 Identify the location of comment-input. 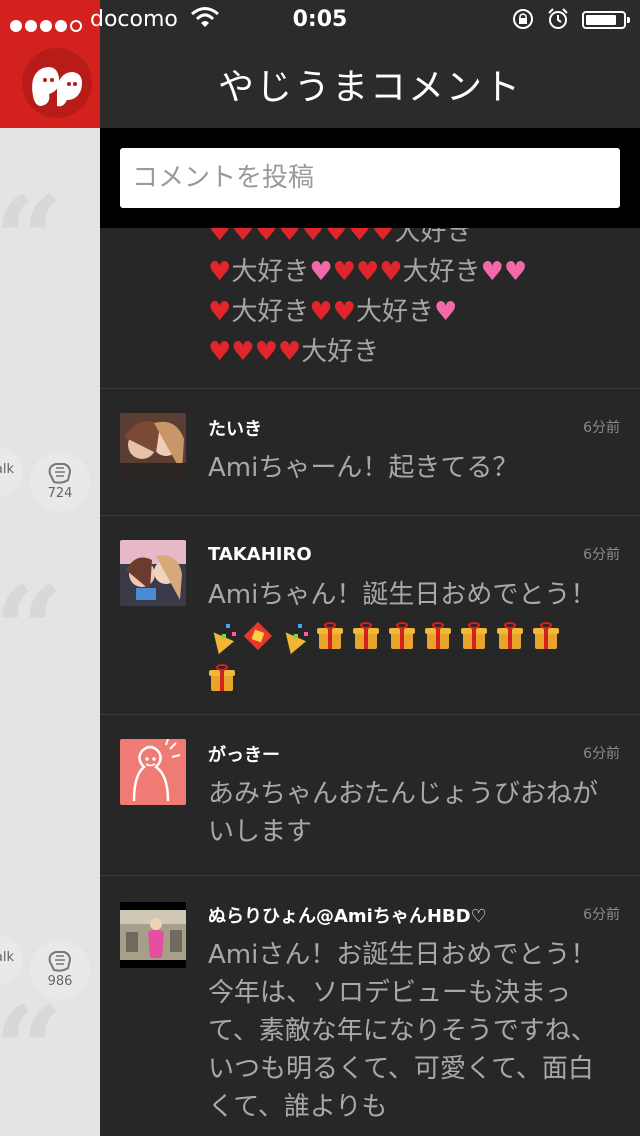
(370, 178).